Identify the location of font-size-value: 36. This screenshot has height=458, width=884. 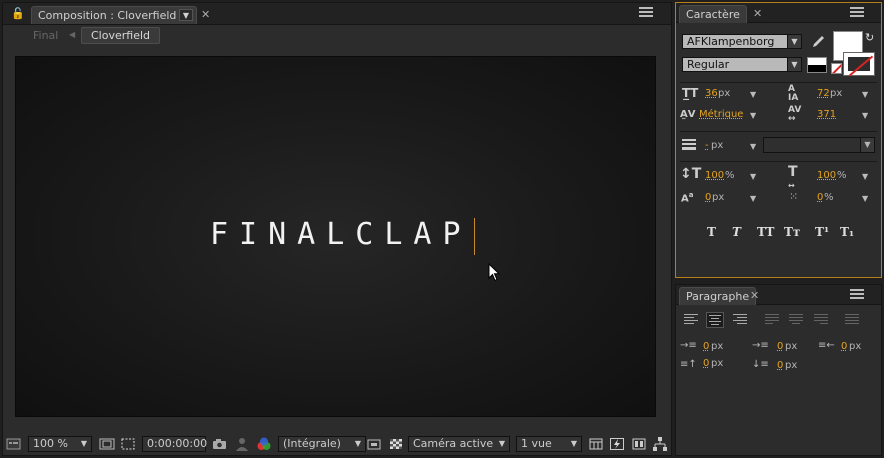
(711, 93).